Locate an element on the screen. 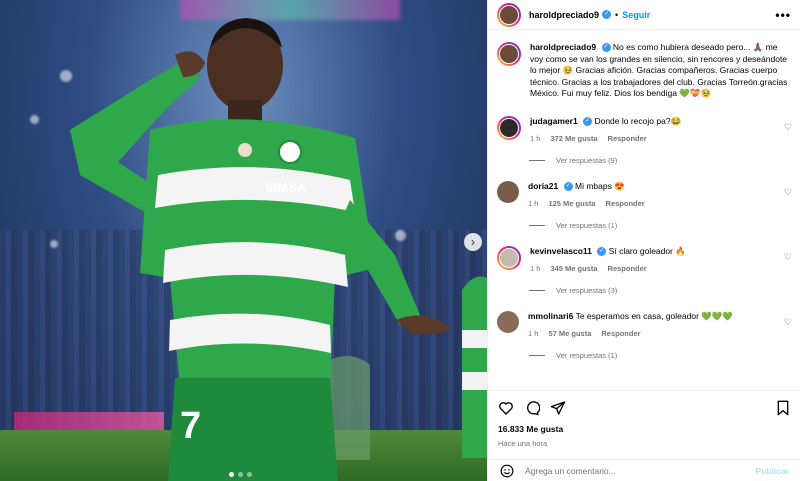  comment-text: Mi mbaps 😍 is located at coordinates (600, 185).